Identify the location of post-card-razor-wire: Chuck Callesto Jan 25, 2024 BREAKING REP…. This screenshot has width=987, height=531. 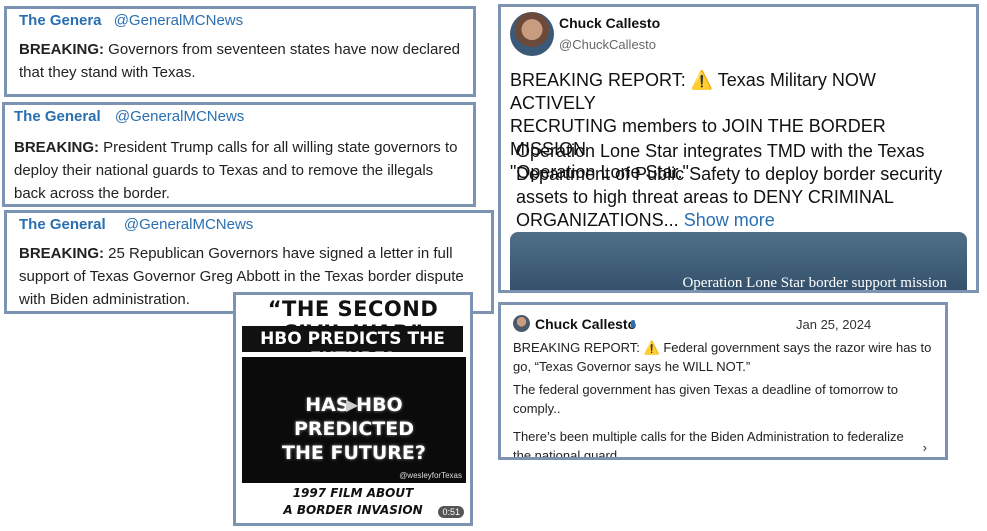
(723, 381).